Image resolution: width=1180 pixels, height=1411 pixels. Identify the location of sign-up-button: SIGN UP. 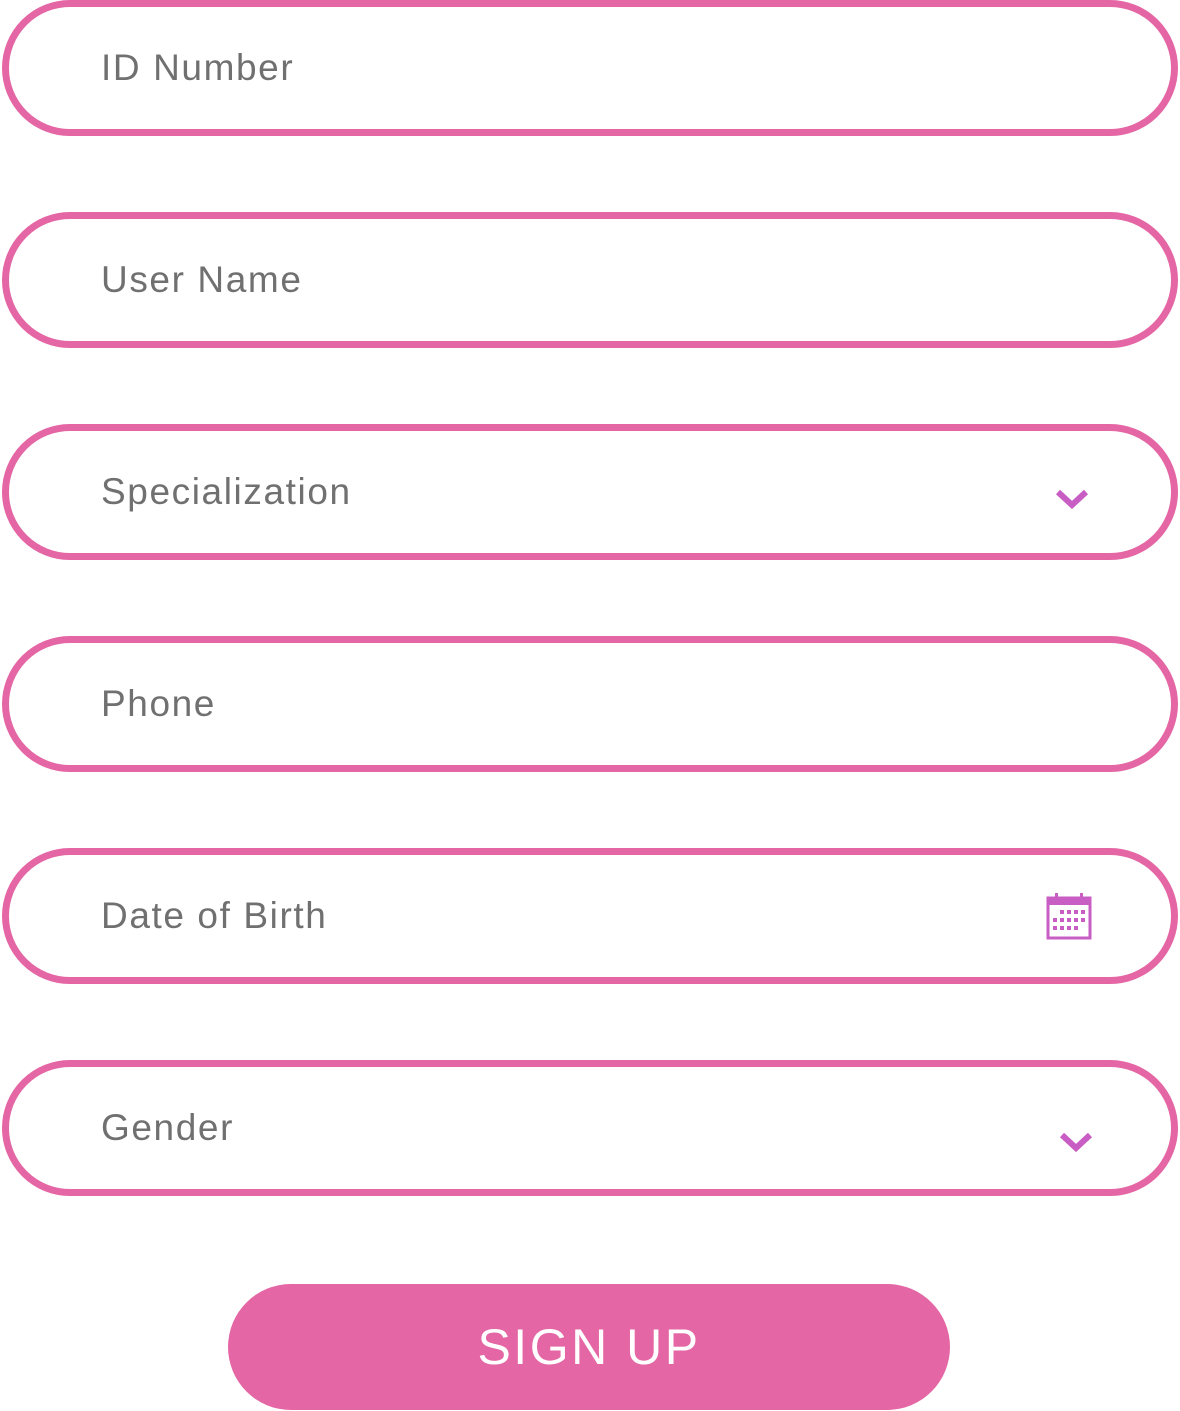
(589, 1347).